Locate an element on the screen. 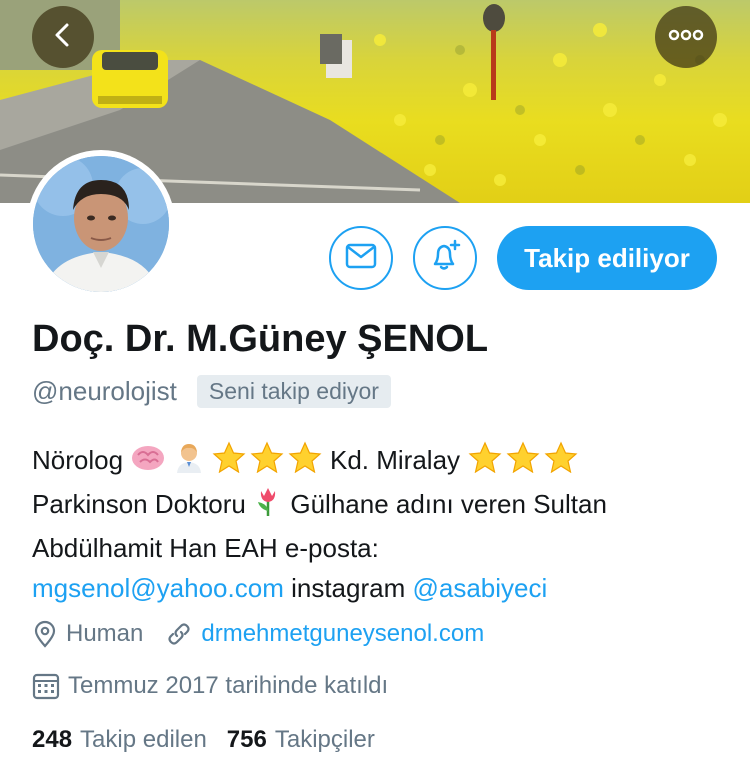 Image resolution: width=750 pixels, height=760 pixels. followers-label: Takipçiler is located at coordinates (324, 739).